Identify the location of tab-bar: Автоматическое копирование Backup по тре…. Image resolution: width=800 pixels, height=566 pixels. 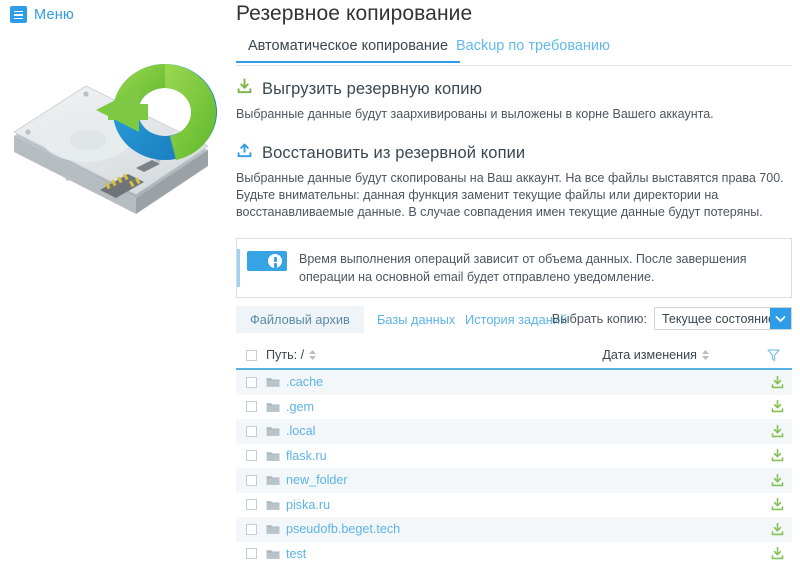
(514, 52).